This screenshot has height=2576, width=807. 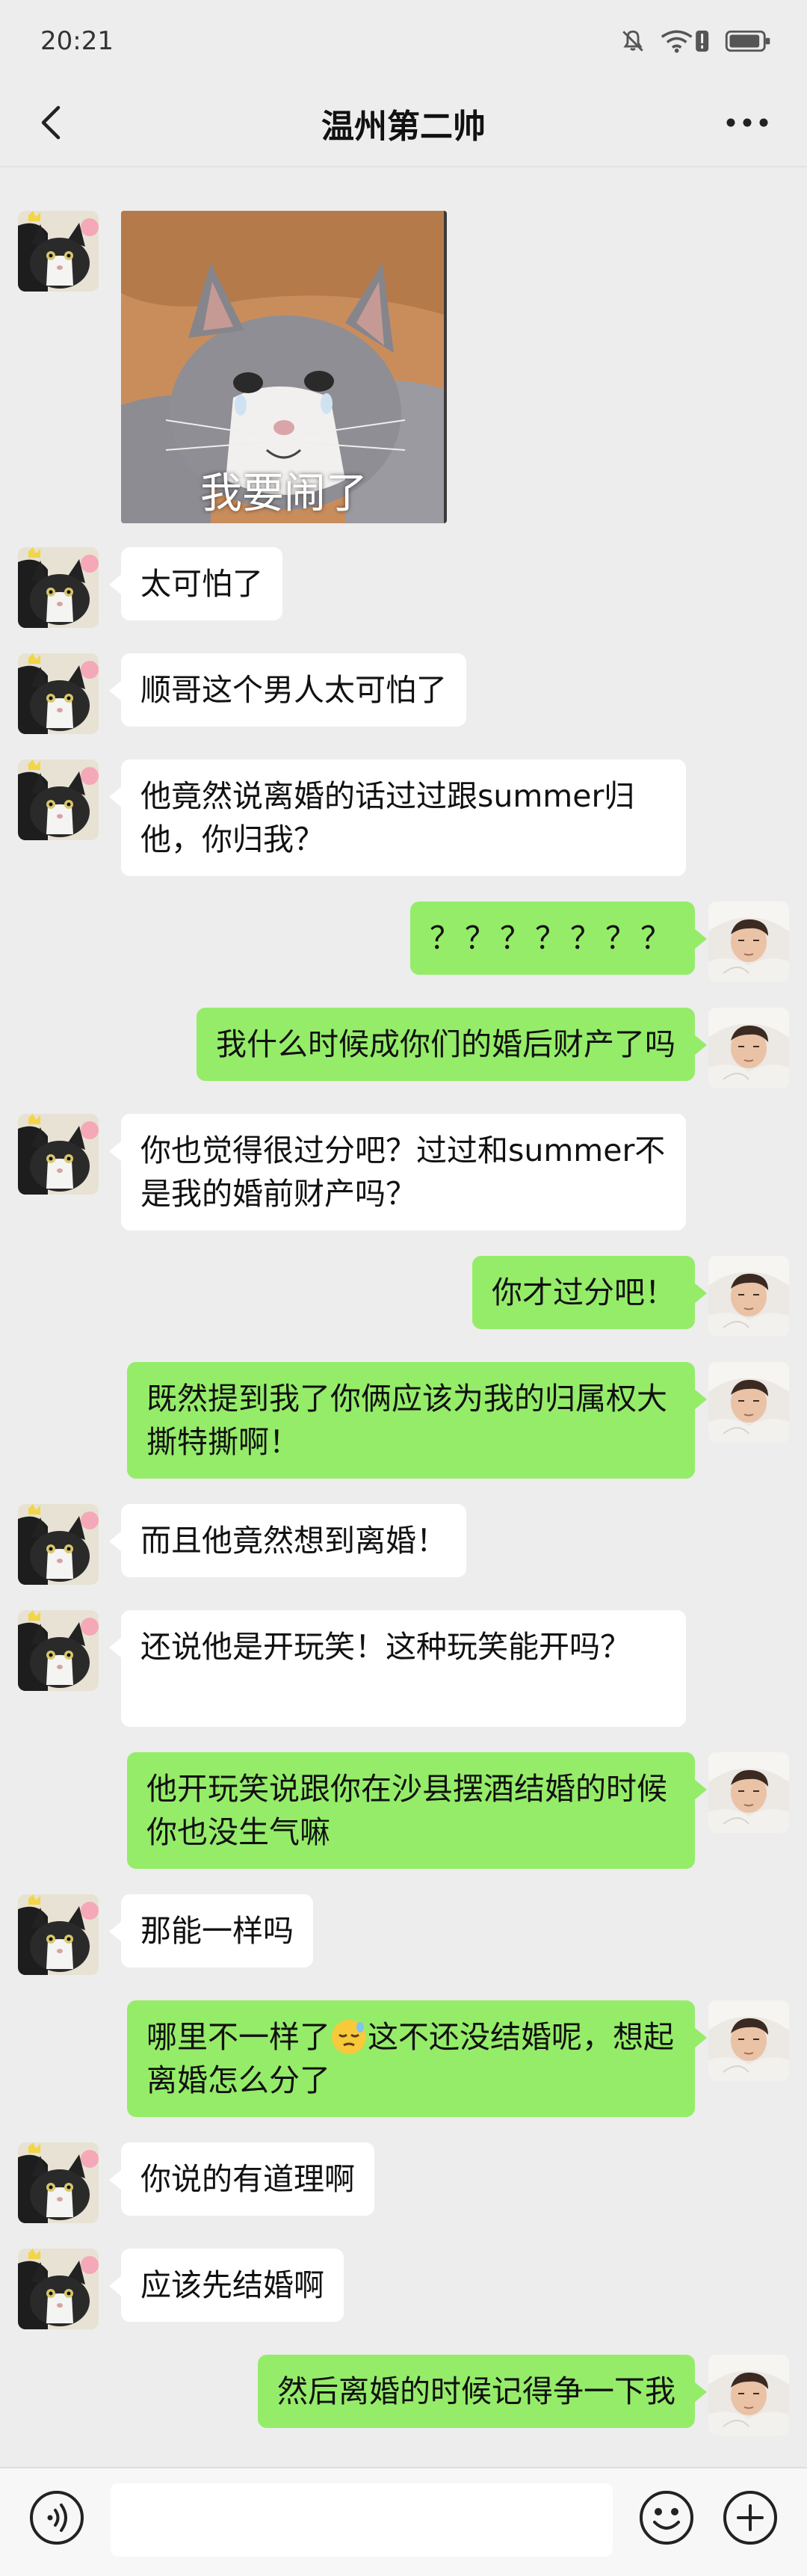 What do you see at coordinates (53, 122) in the screenshot?
I see `chevron-left-icon` at bounding box center [53, 122].